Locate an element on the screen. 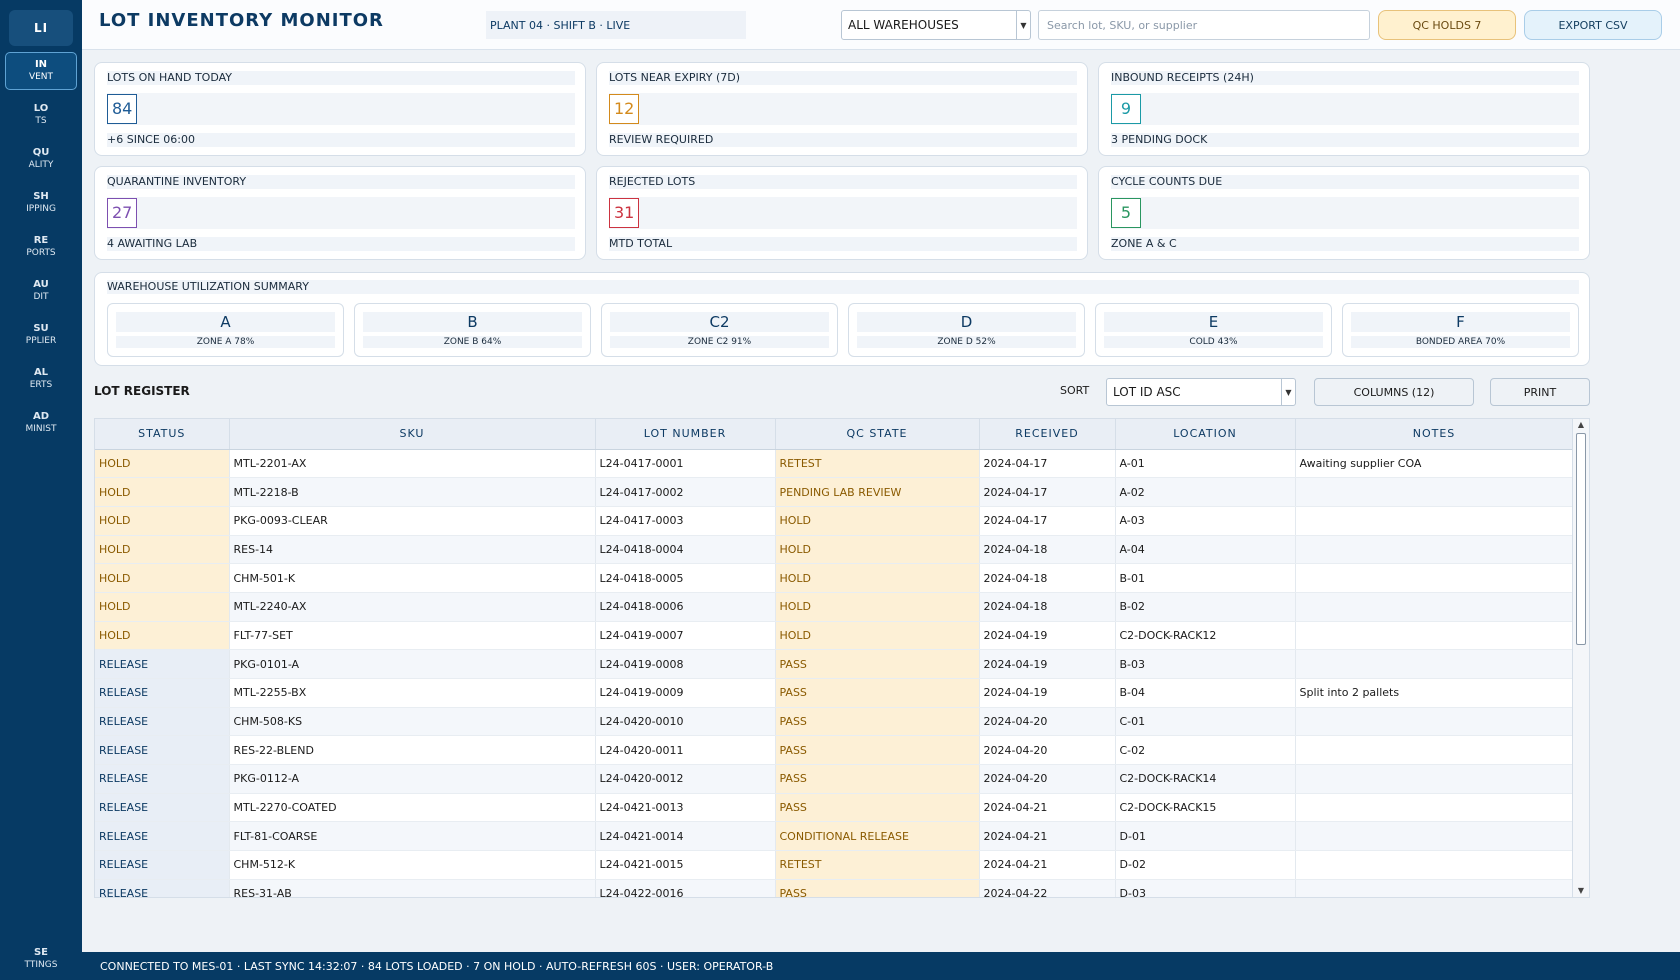  table-cell: CHM-512-K is located at coordinates (412, 865).